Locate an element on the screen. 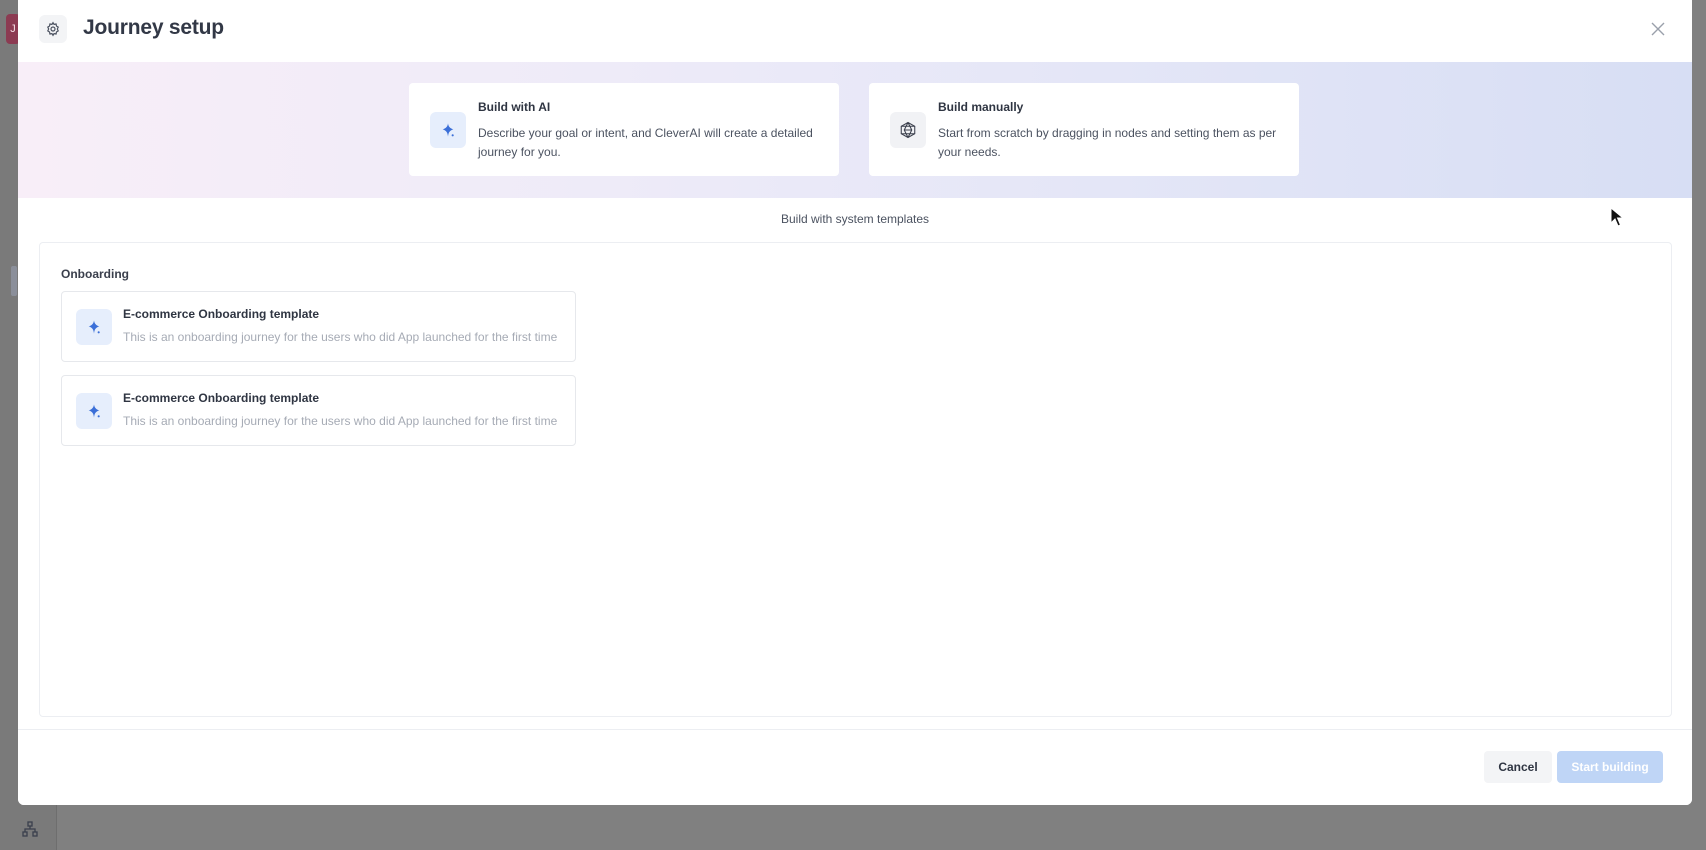 This screenshot has width=1706, height=850. modal-header: Journey setup is located at coordinates (855, 31).